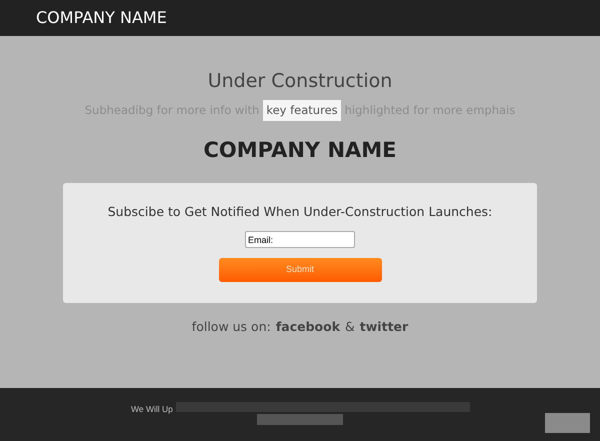 The image size is (600, 441). What do you see at coordinates (300, 150) in the screenshot?
I see `company-name: COMPANY NAME` at bounding box center [300, 150].